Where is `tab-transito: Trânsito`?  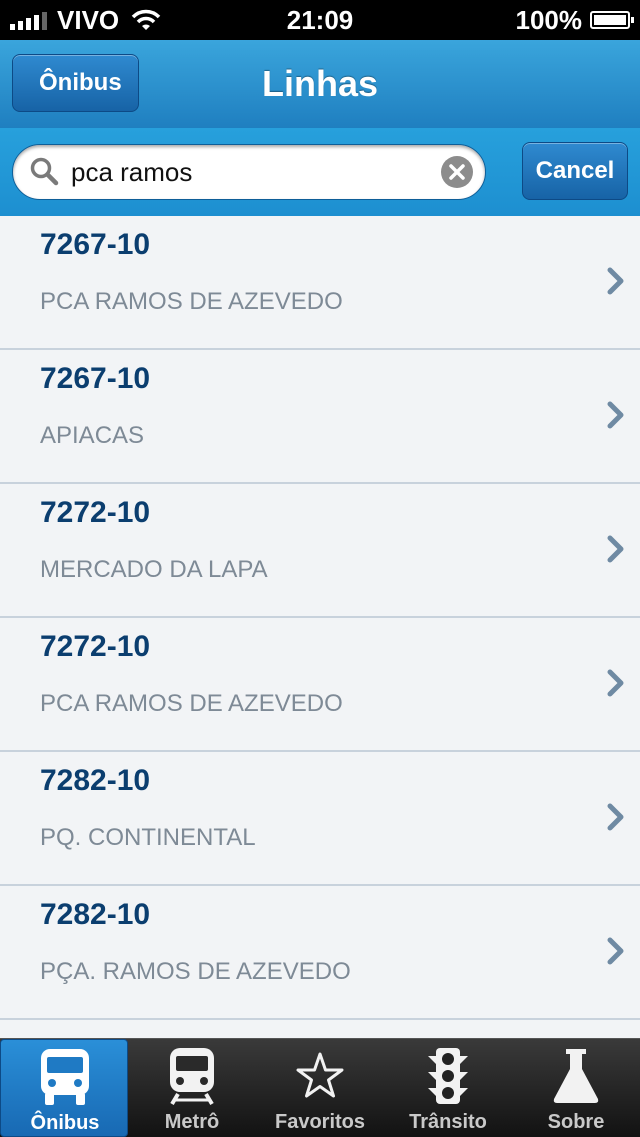
tab-transito: Trânsito is located at coordinates (448, 1088).